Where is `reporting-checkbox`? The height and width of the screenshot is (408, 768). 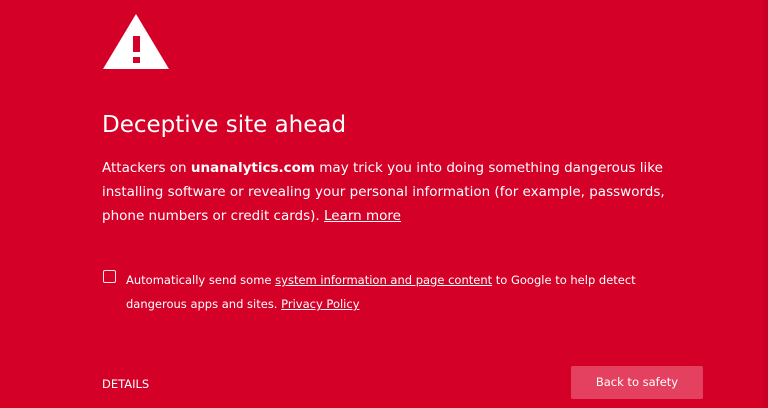 reporting-checkbox is located at coordinates (109, 276).